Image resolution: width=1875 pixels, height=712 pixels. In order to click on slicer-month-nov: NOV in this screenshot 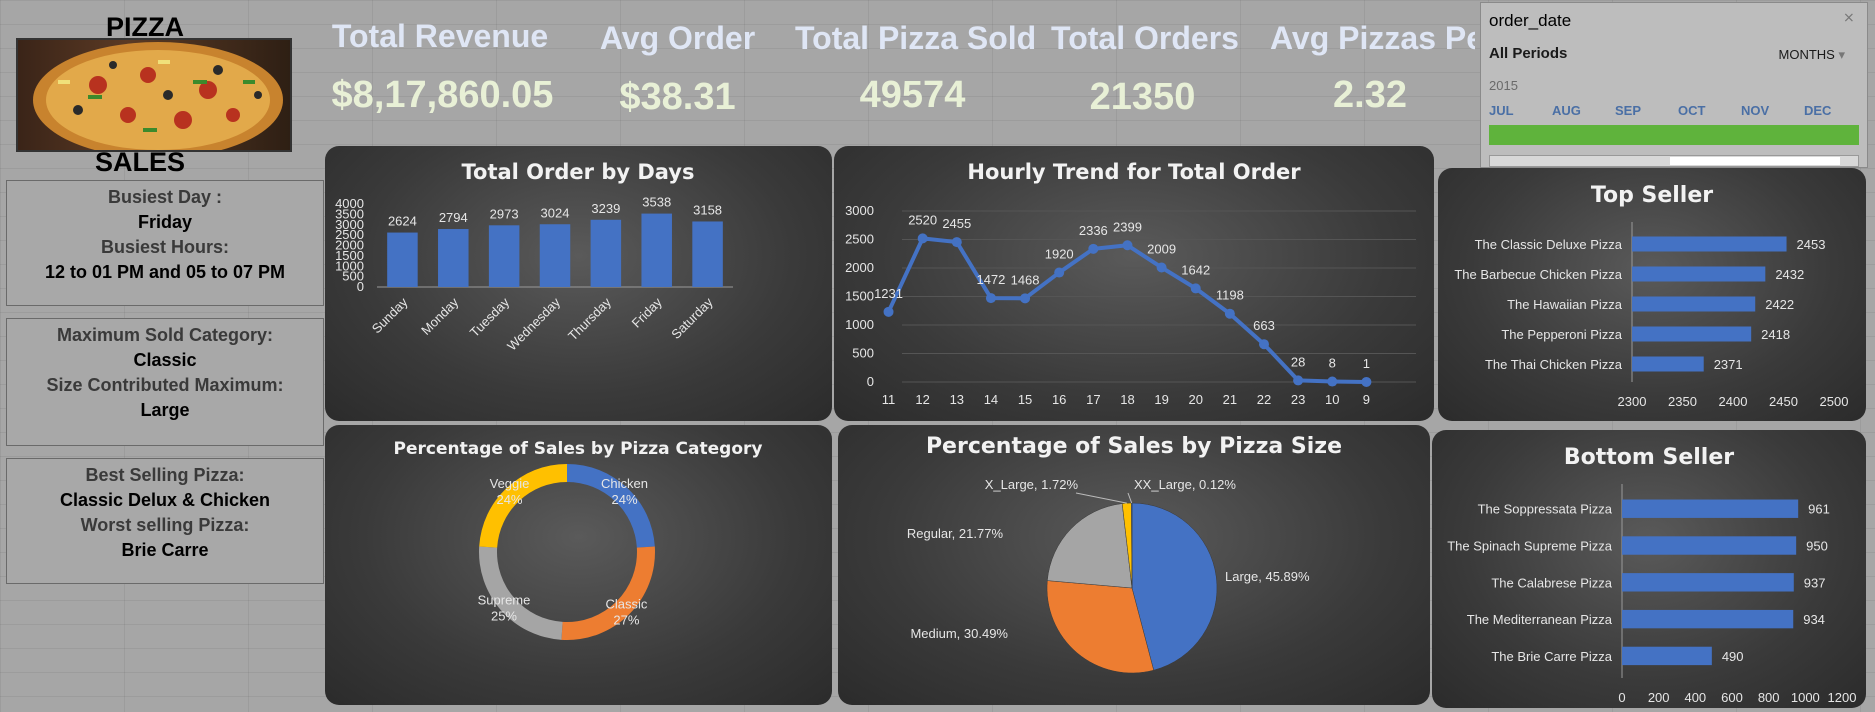, I will do `click(1755, 110)`.